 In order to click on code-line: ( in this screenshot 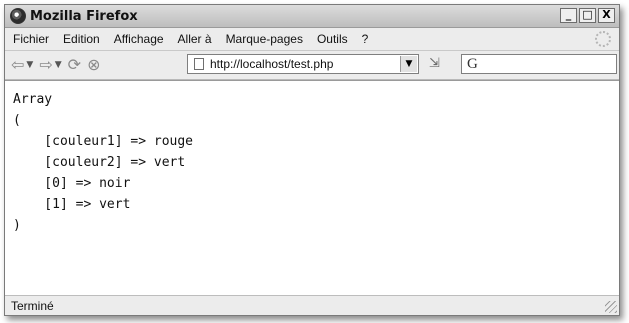, I will do `click(17, 120)`.